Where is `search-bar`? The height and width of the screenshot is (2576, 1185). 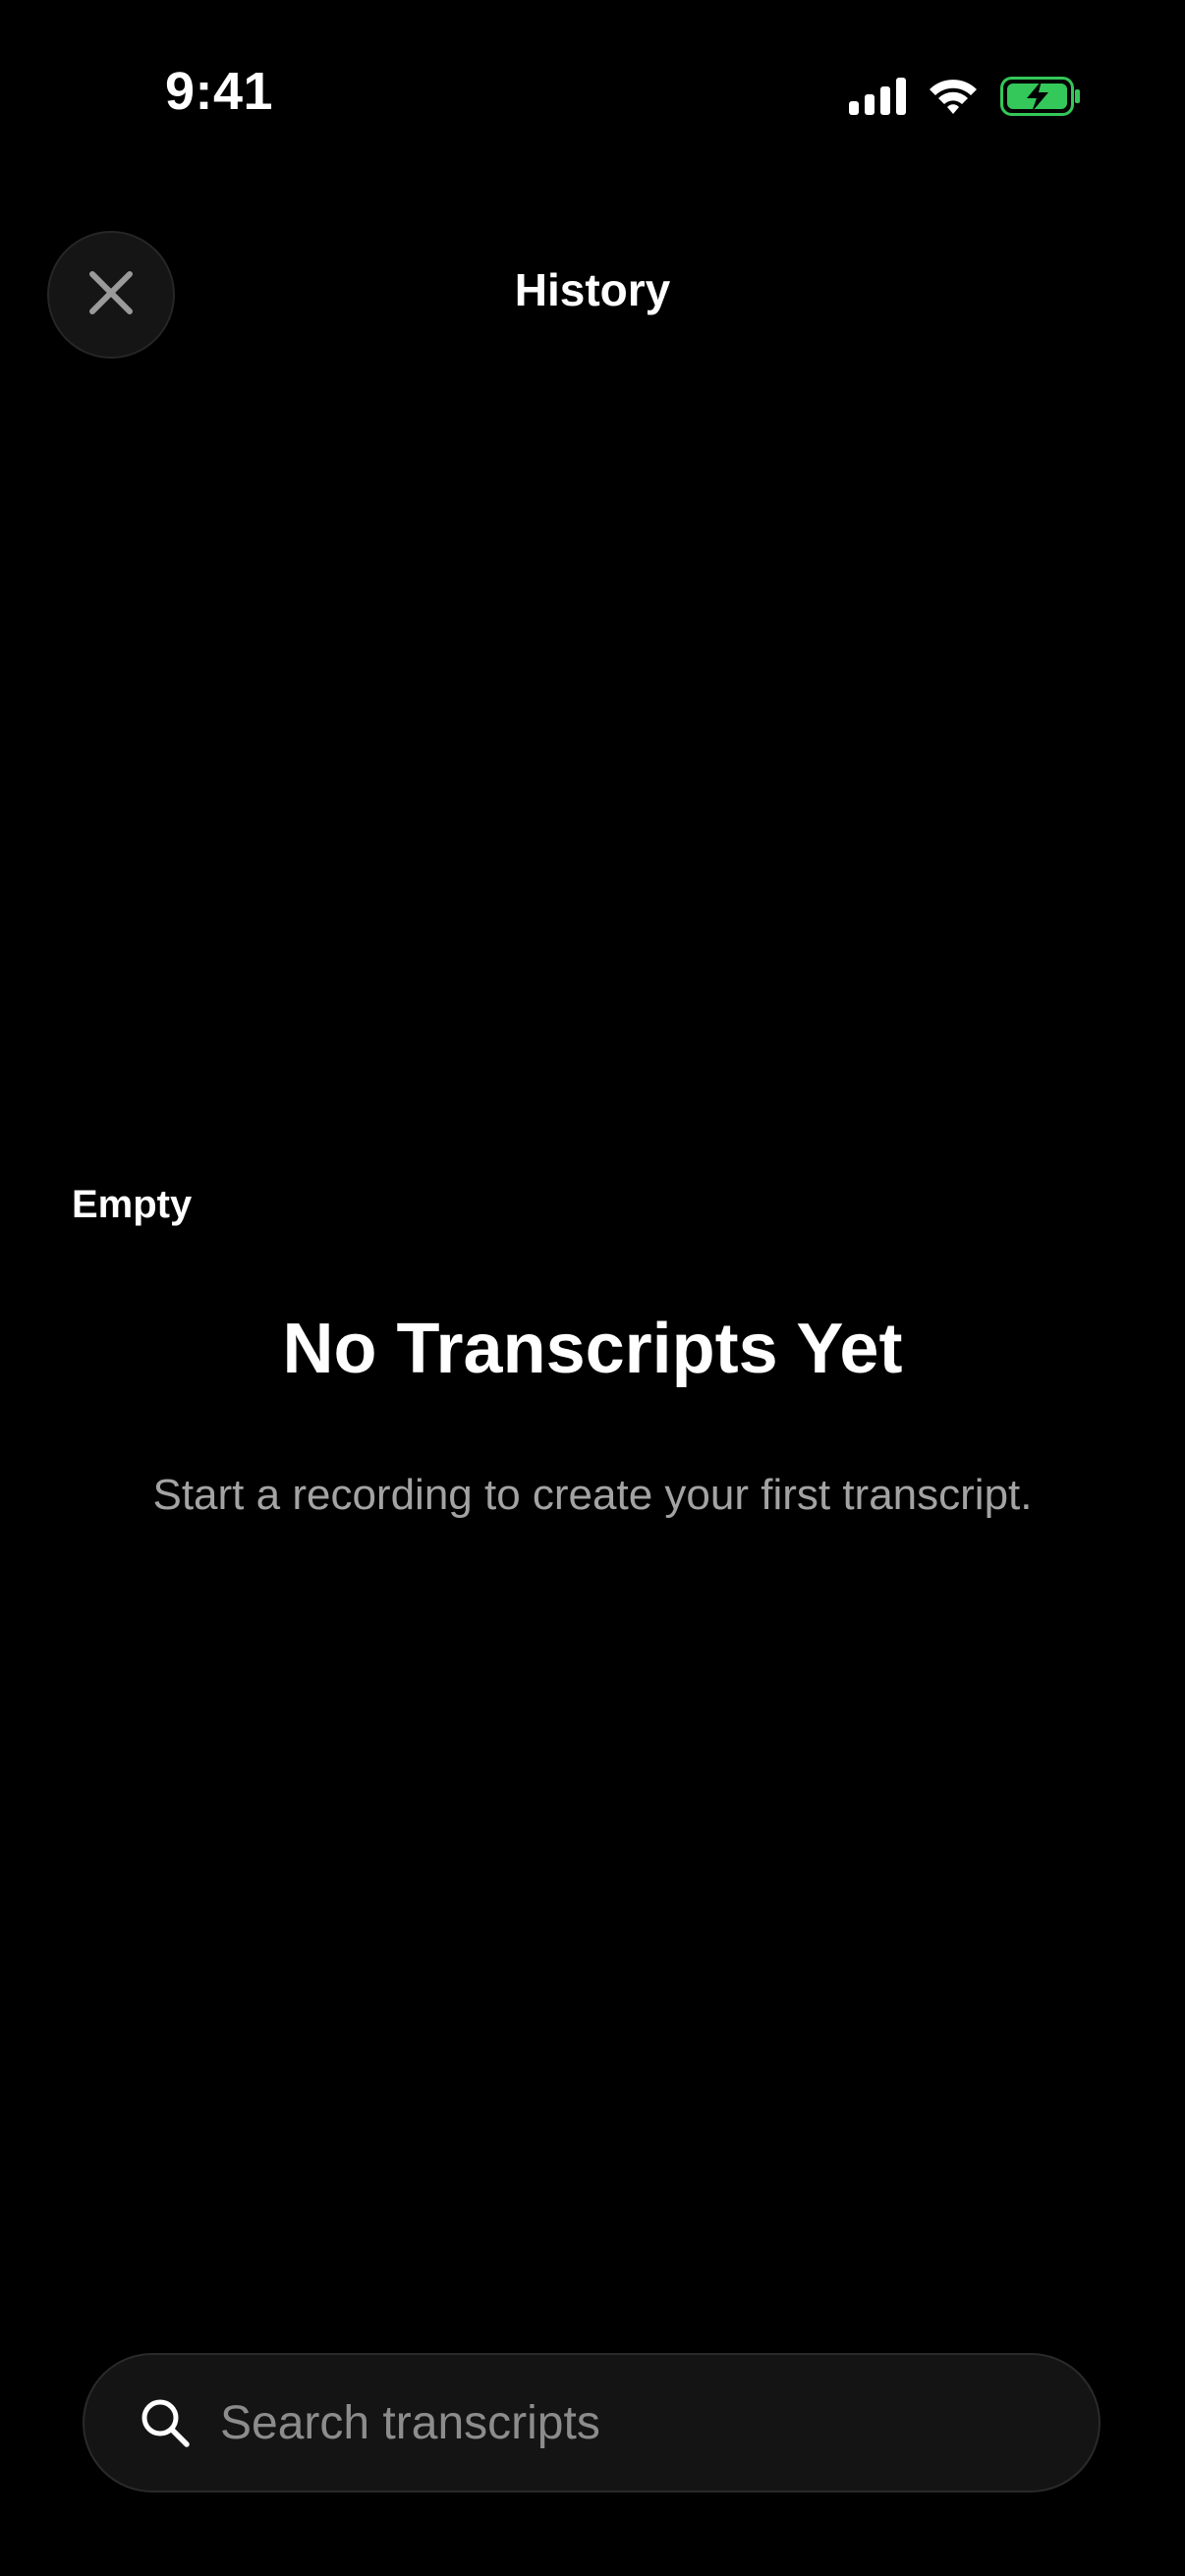
search-bar is located at coordinates (592, 2422).